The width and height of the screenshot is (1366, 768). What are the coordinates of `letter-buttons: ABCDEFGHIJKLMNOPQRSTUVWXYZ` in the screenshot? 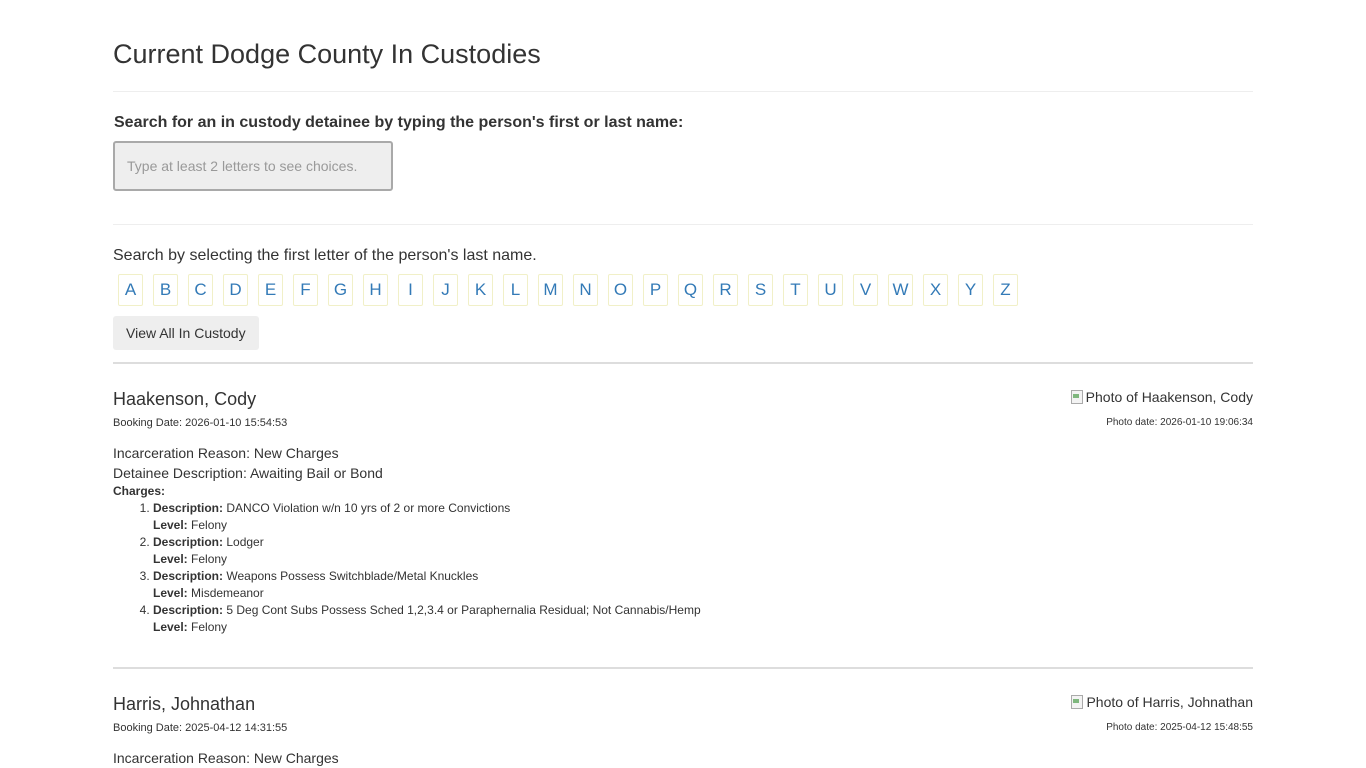 It's located at (573, 290).